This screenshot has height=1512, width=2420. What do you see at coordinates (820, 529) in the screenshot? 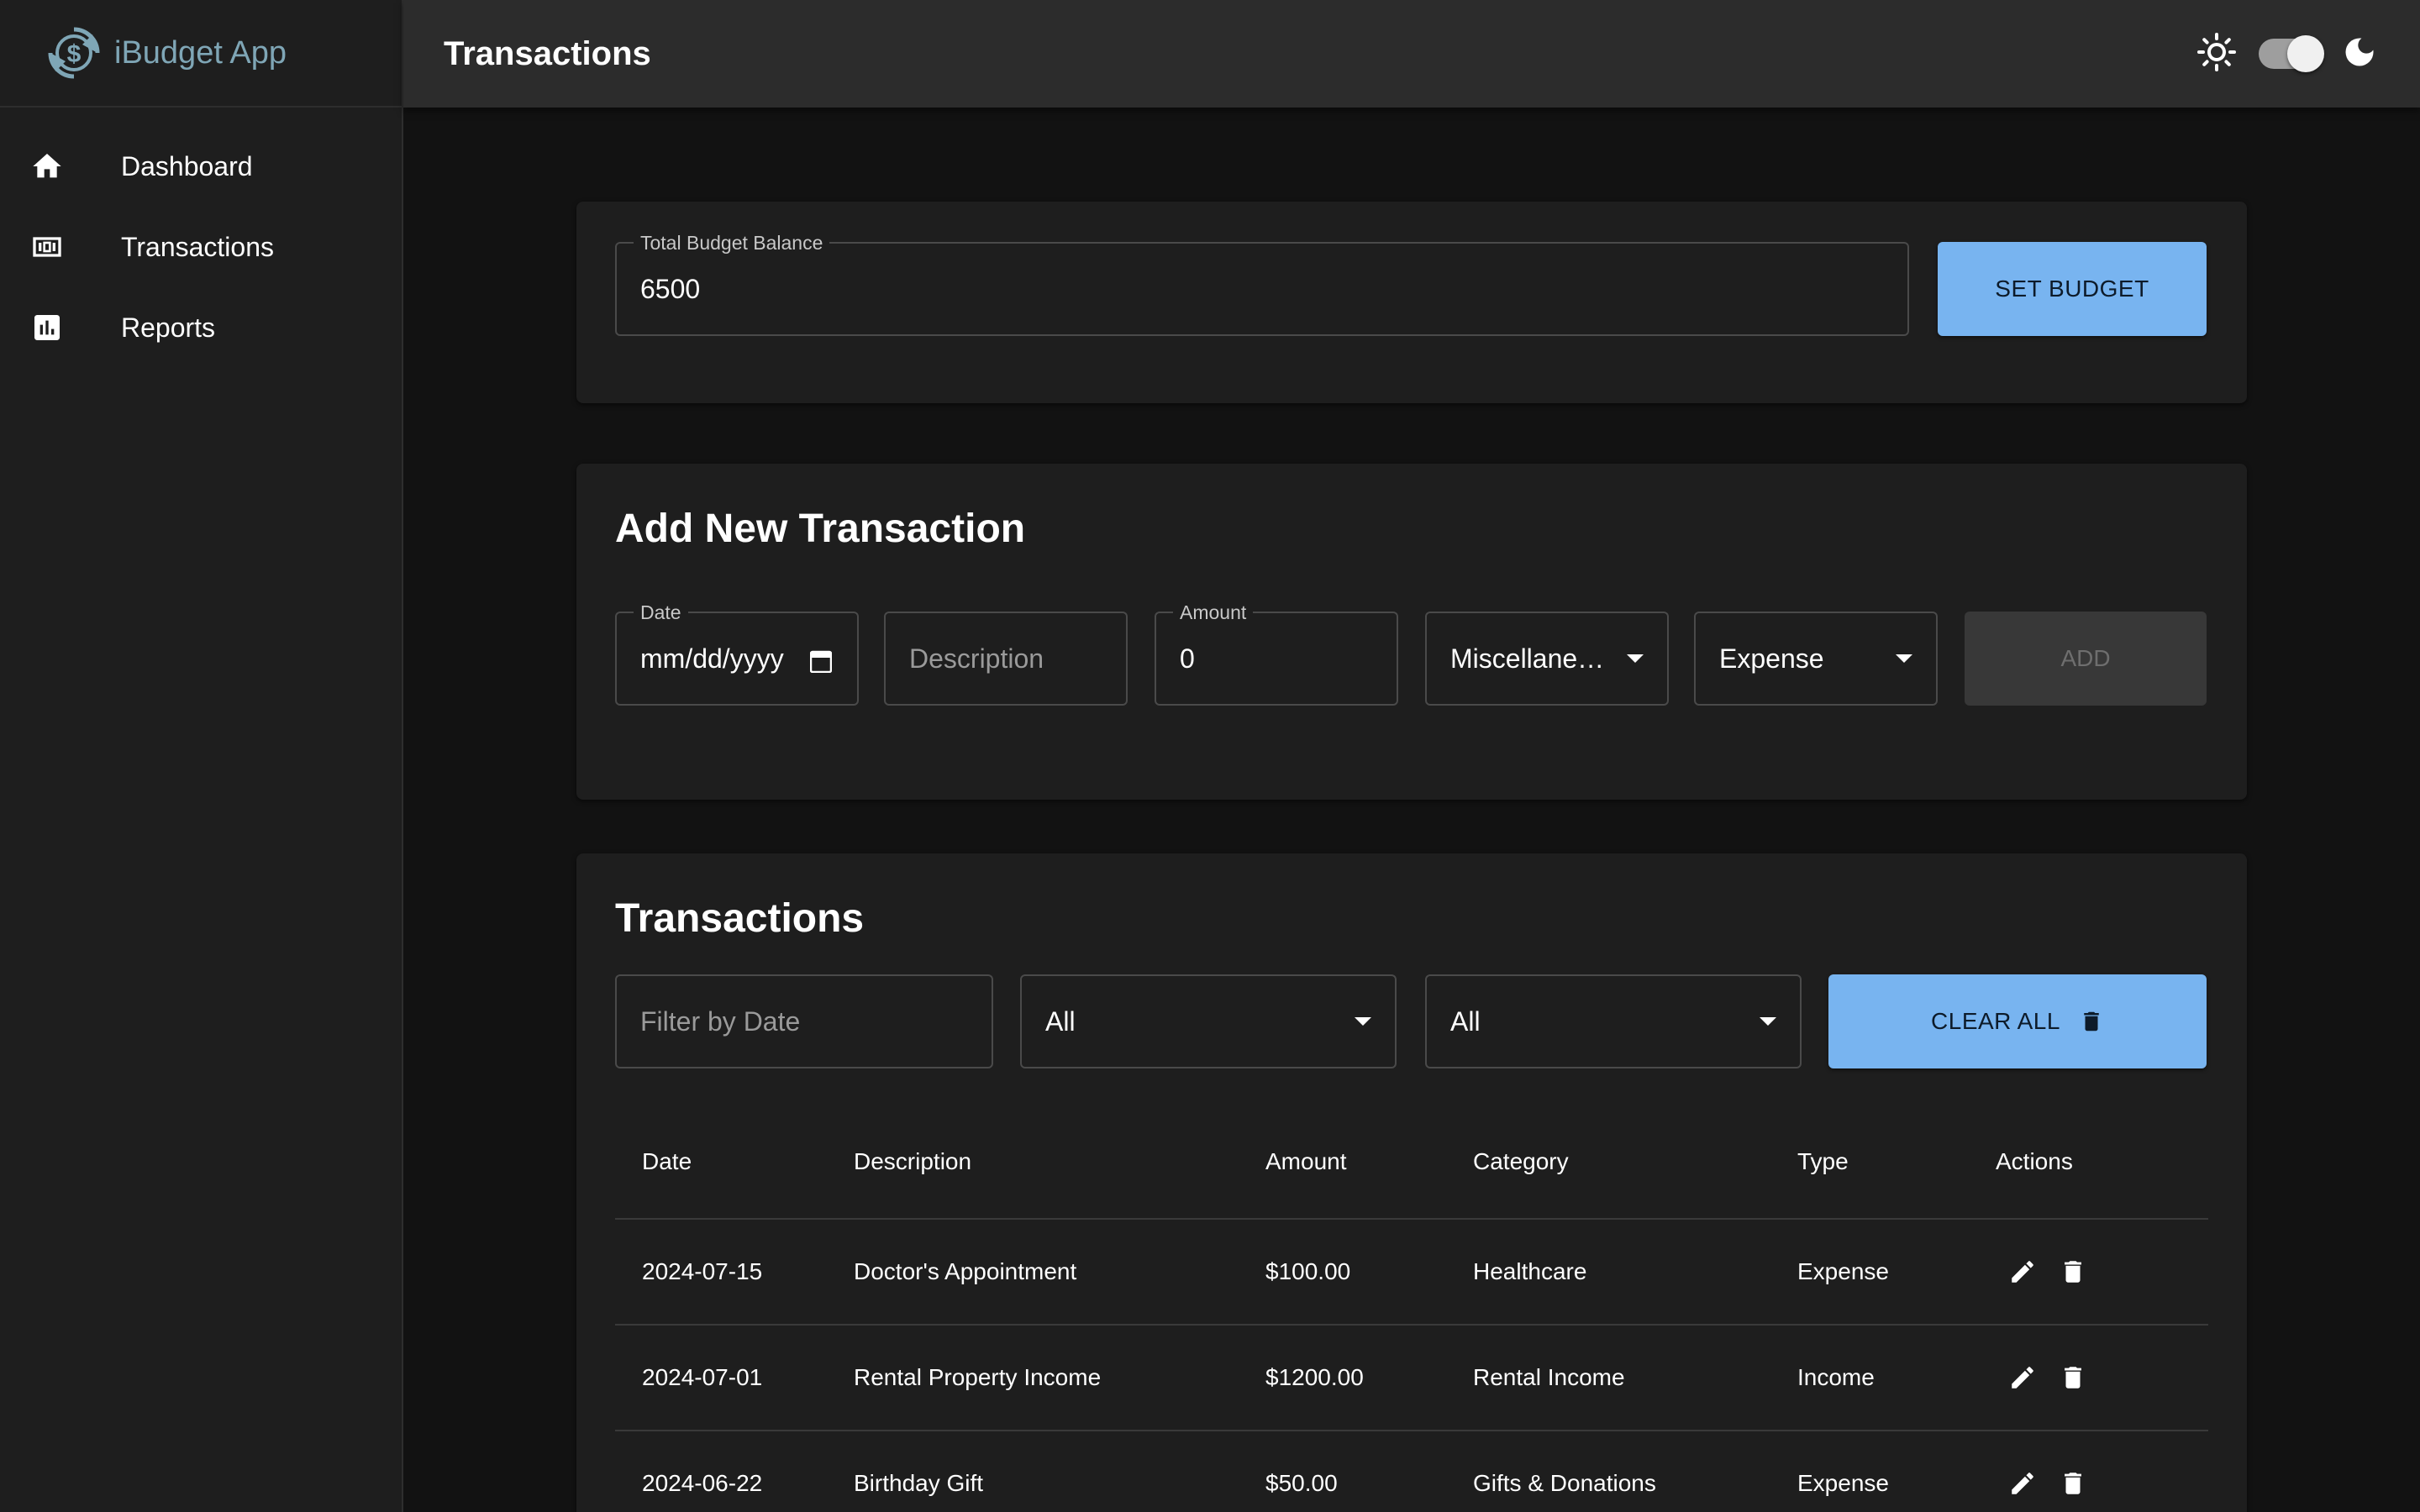
I see `add-transaction-heading: Add New Transaction` at bounding box center [820, 529].